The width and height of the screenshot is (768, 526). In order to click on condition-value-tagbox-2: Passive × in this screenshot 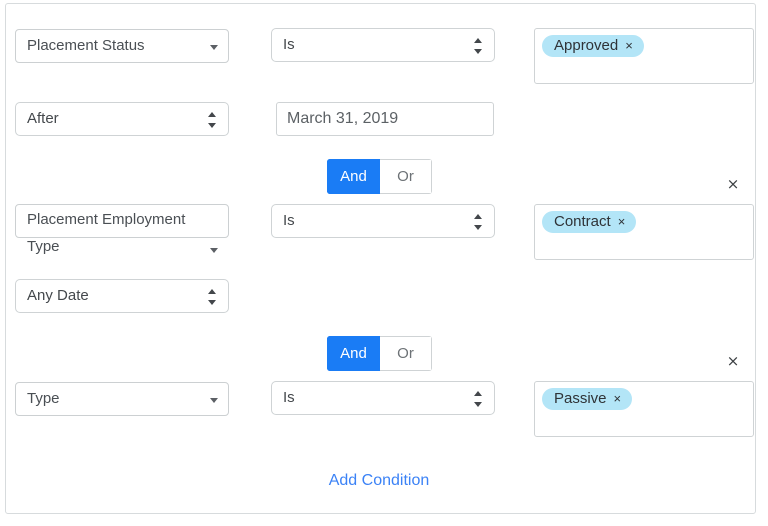, I will do `click(644, 409)`.